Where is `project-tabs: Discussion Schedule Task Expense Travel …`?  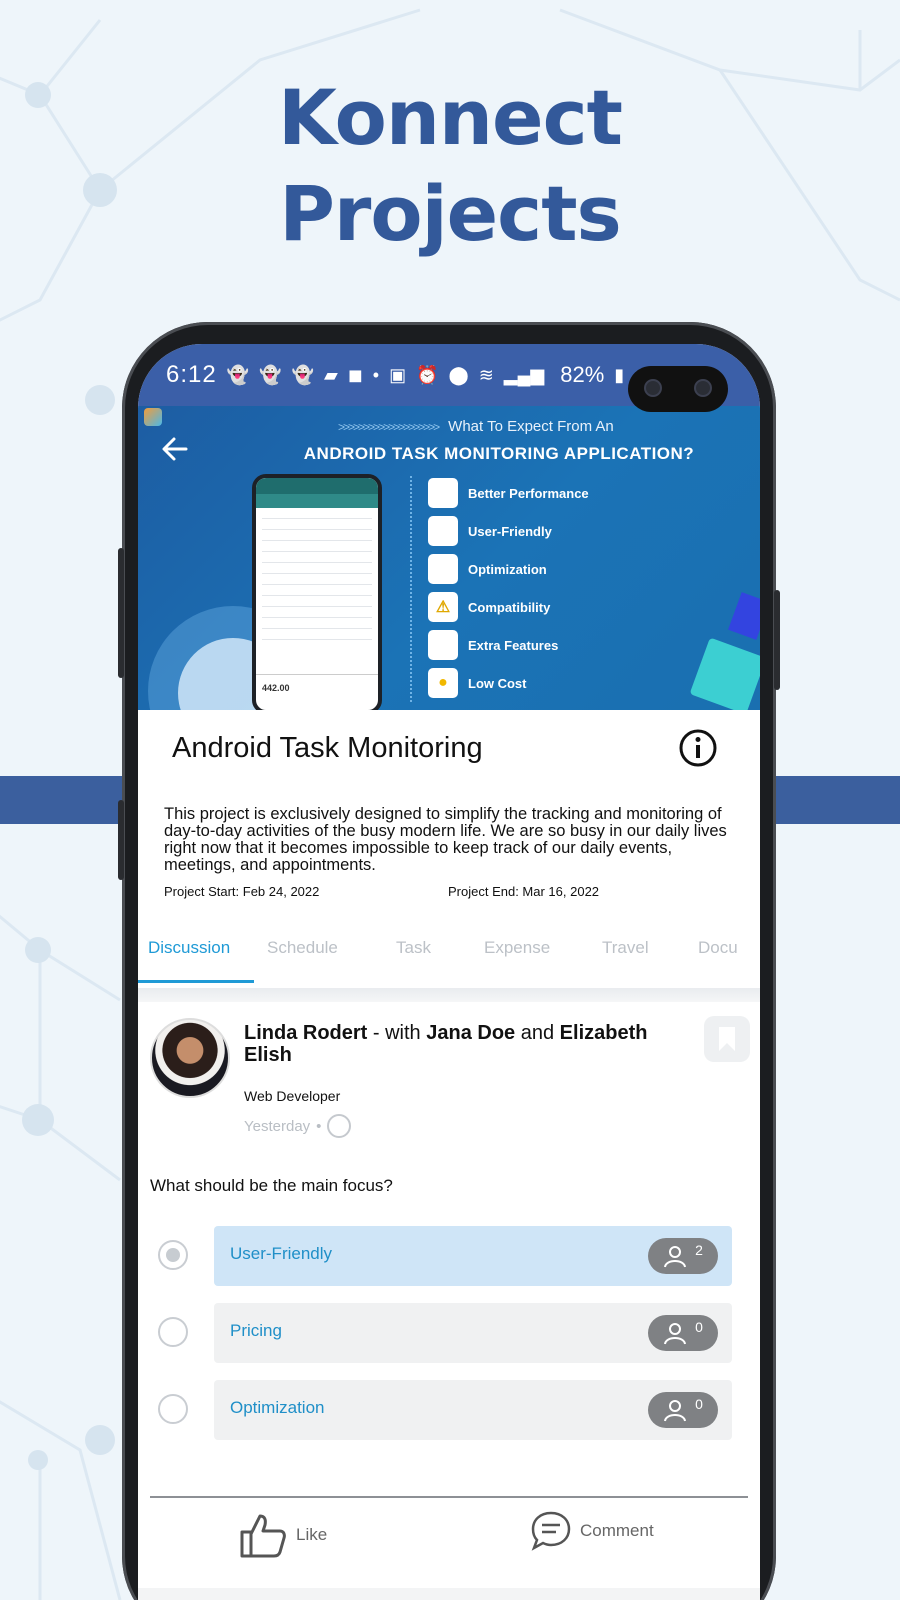 project-tabs: Discussion Schedule Task Expense Travel … is located at coordinates (449, 958).